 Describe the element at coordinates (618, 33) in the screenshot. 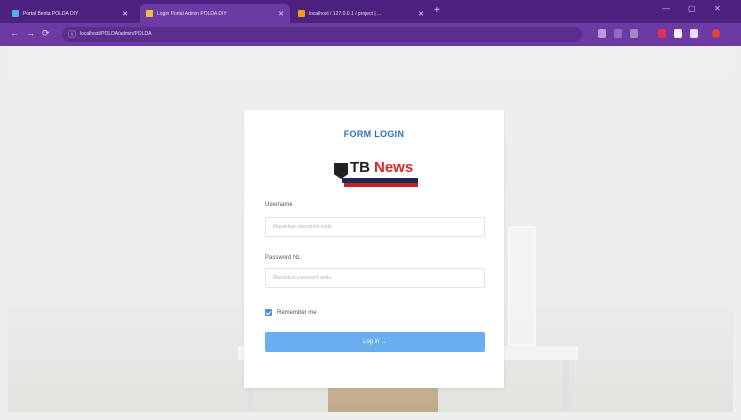

I see `share-icon` at that location.